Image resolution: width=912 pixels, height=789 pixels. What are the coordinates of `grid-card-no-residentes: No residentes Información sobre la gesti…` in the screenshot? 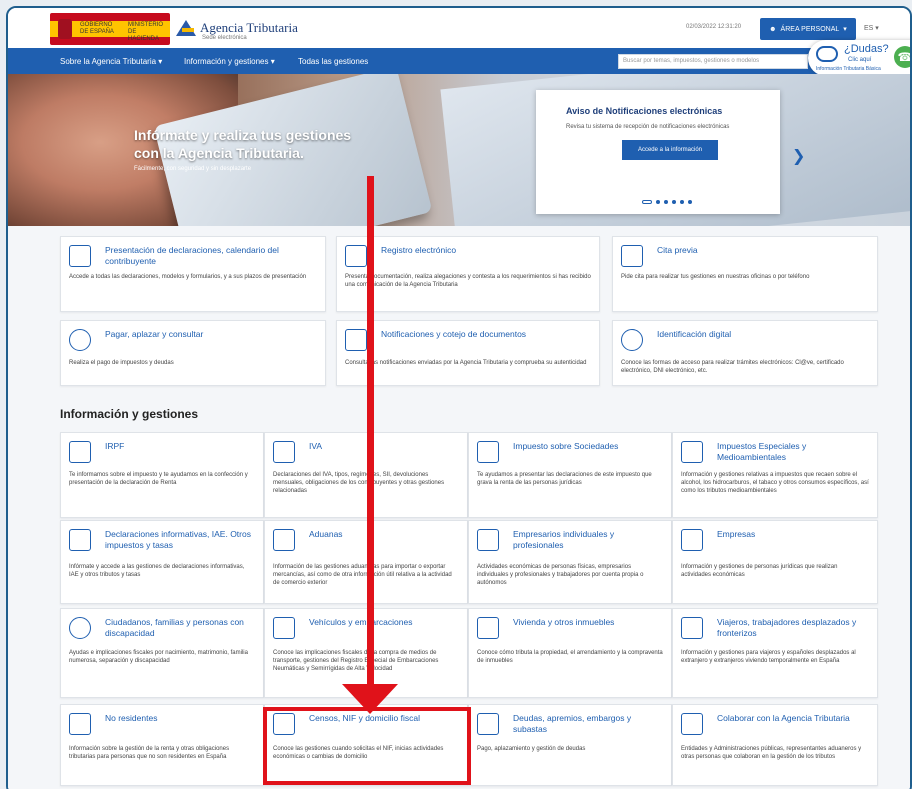 It's located at (162, 745).